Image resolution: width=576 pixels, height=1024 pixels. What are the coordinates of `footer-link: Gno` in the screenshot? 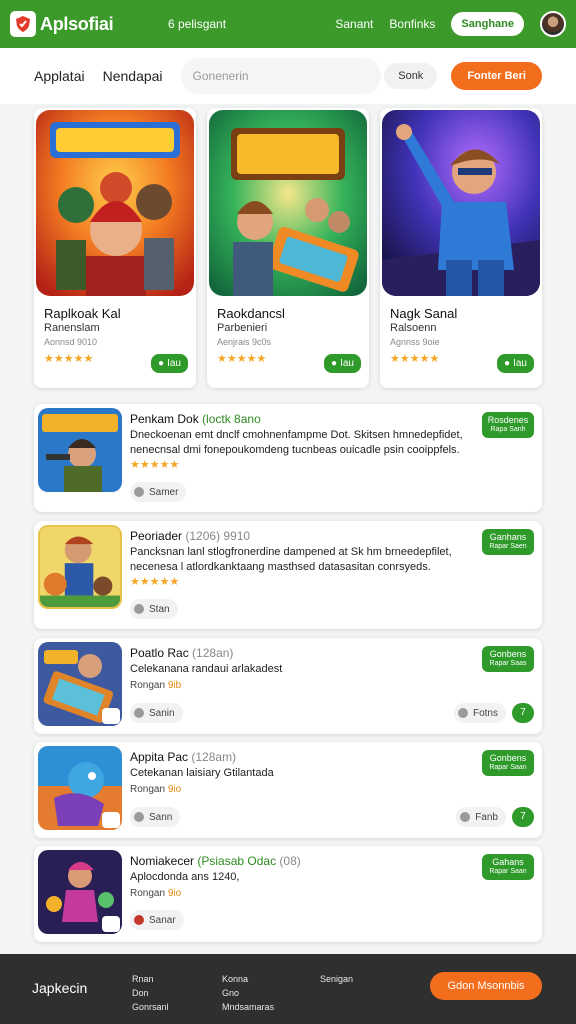 It's located at (248, 993).